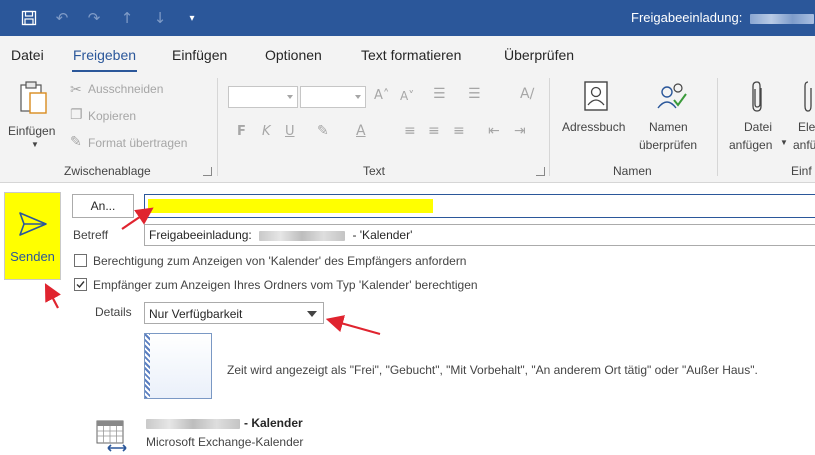 The width and height of the screenshot is (815, 455). Describe the element at coordinates (127, 18) in the screenshot. I see `up-arrow-icon: ↑` at that location.